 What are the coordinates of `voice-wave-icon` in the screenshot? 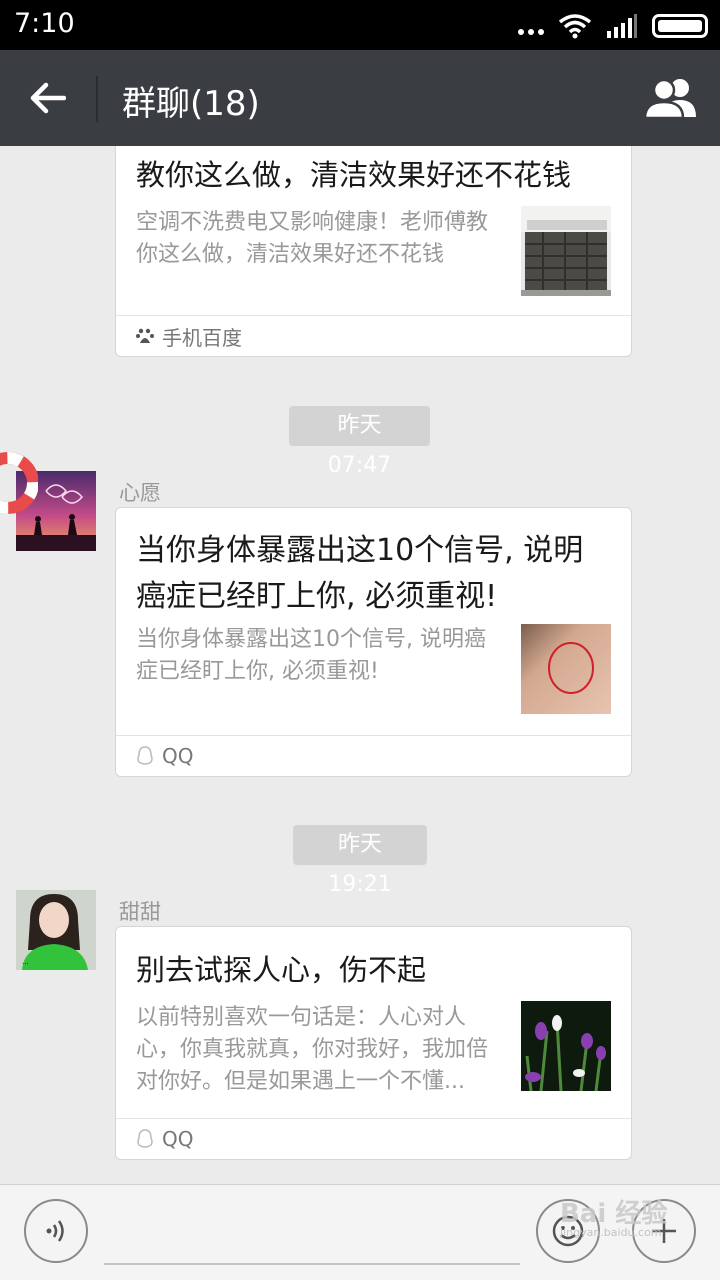 It's located at (55, 1231).